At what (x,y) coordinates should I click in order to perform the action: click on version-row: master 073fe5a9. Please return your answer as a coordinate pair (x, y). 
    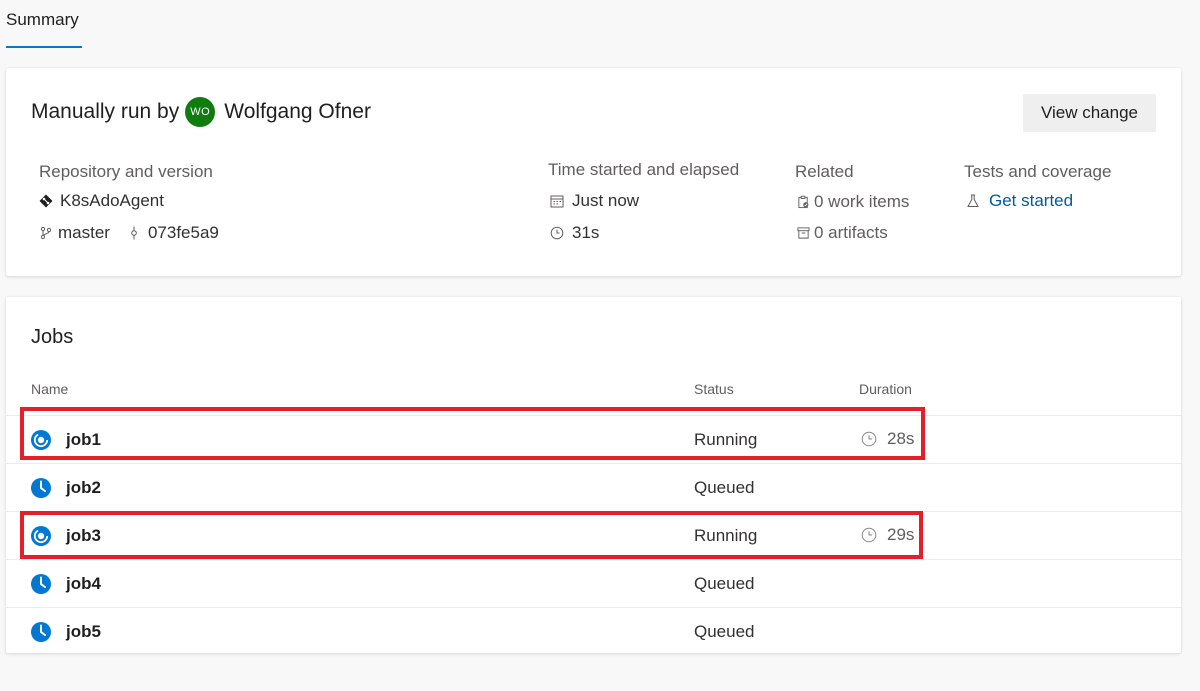
    Looking at the image, I should click on (129, 233).